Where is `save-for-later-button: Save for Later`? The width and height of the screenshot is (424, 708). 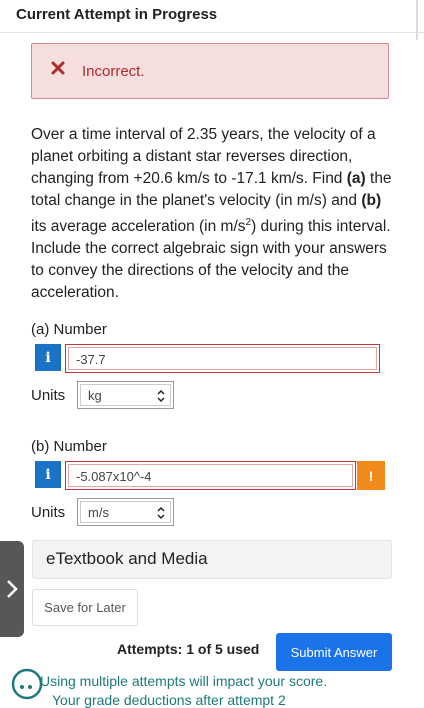 save-for-later-button: Save for Later is located at coordinates (85, 607).